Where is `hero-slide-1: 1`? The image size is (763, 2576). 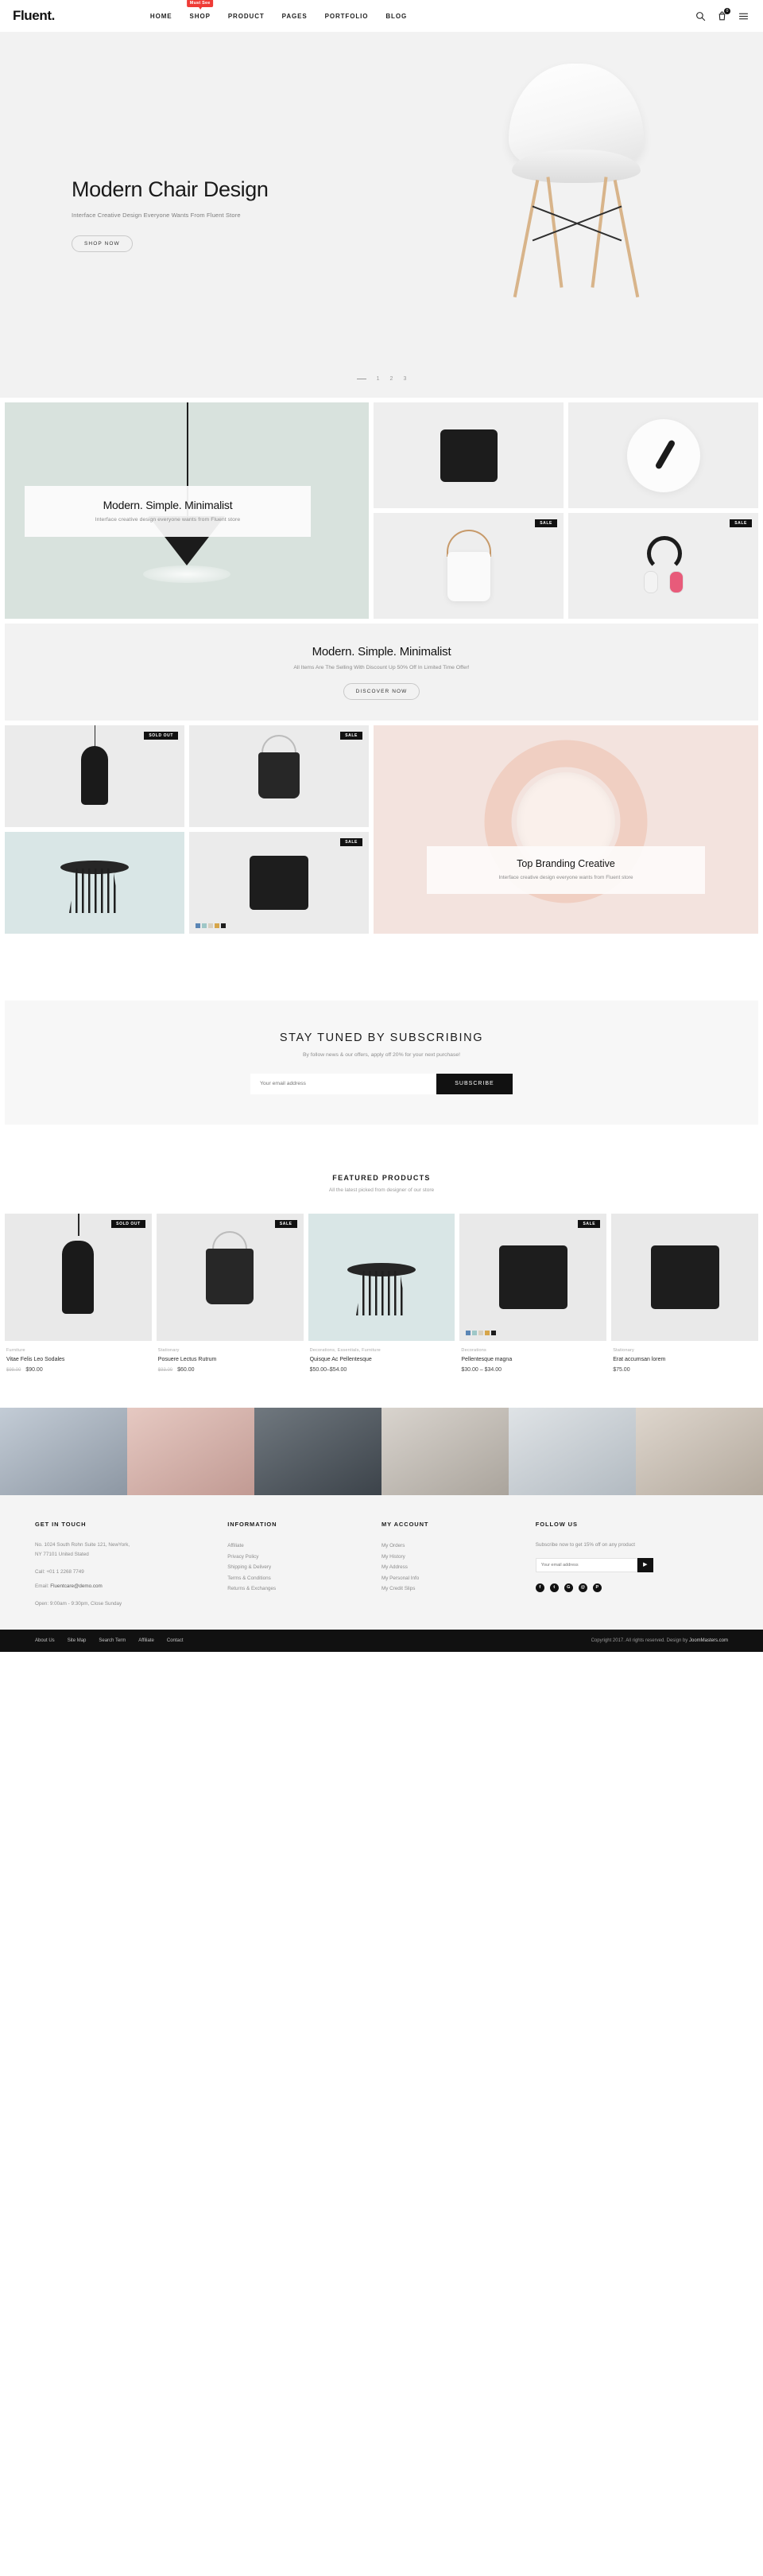
hero-slide-1: 1 is located at coordinates (378, 379).